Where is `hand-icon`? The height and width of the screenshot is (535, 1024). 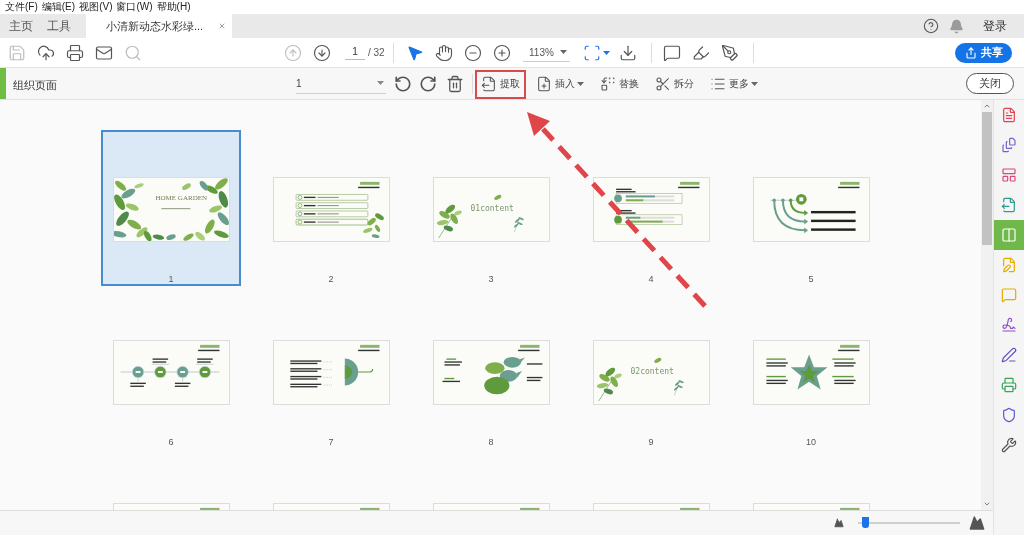 hand-icon is located at coordinates (444, 52).